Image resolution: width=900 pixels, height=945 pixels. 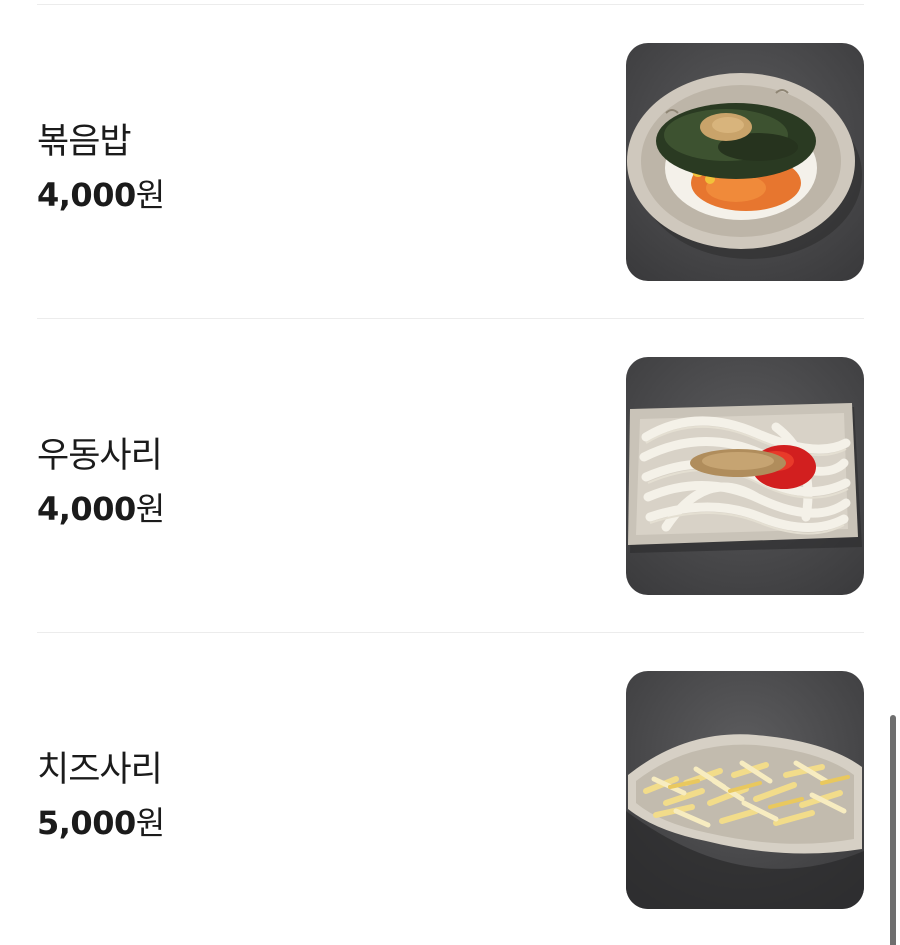 I want to click on shredded-cheese-dish-icon, so click(x=745, y=790).